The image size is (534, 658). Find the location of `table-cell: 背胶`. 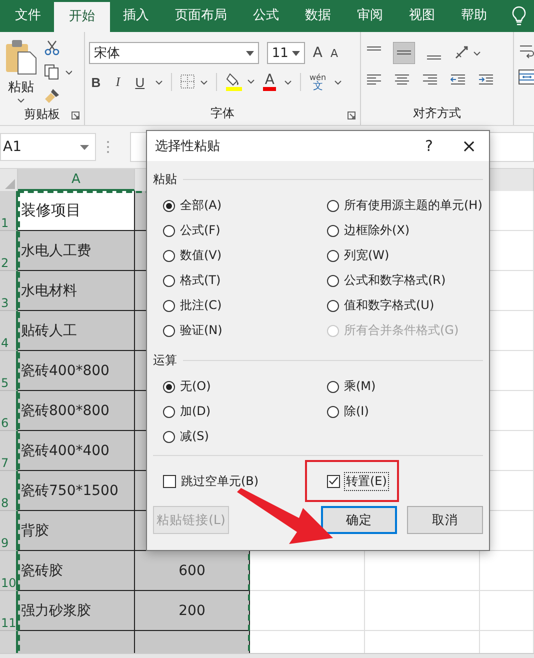

table-cell: 背胶 is located at coordinates (76, 531).